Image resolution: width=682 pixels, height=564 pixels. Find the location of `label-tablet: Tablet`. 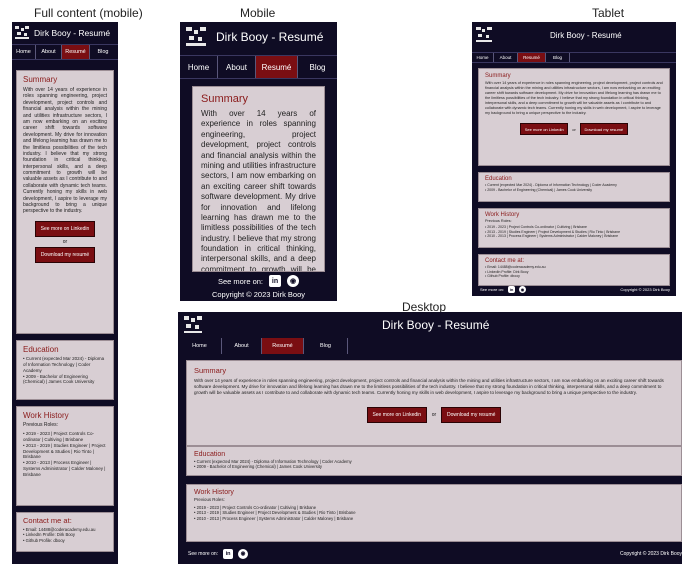

label-tablet: Tablet is located at coordinates (608, 13).